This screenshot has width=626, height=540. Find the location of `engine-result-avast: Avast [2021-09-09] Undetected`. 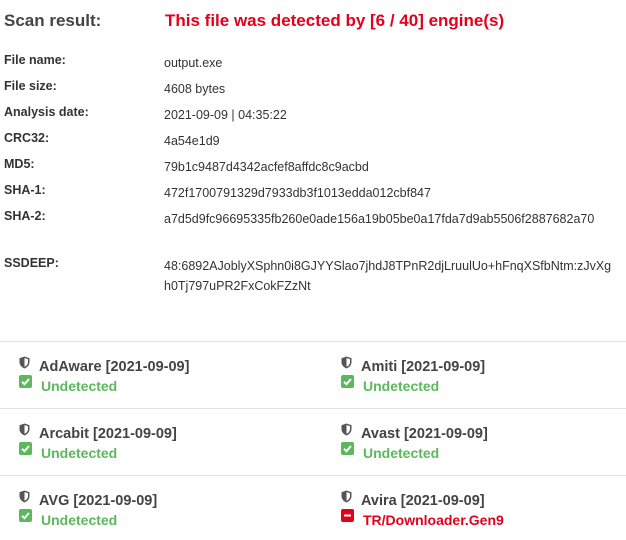

engine-result-avast: Avast [2021-09-09] Undetected is located at coordinates (481, 446).